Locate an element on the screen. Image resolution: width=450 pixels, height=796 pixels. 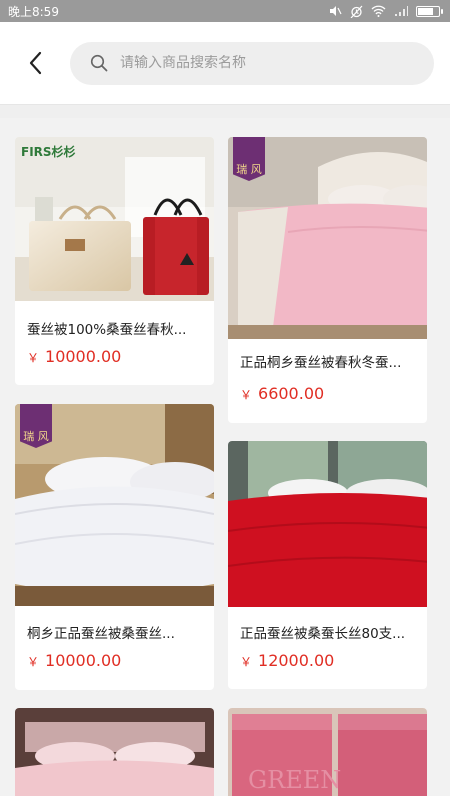
section-divider is located at coordinates (225, 111).